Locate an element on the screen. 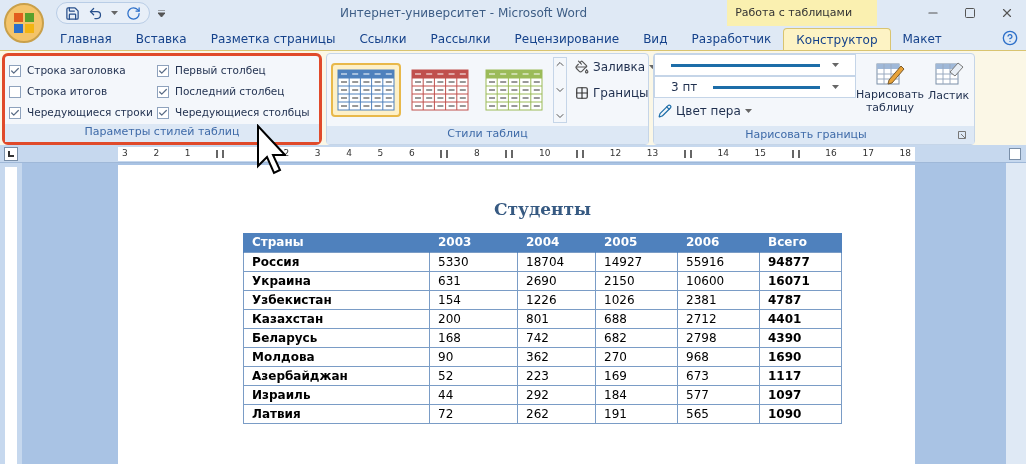 The image size is (1026, 464). pen-color-icon is located at coordinates (665, 111).